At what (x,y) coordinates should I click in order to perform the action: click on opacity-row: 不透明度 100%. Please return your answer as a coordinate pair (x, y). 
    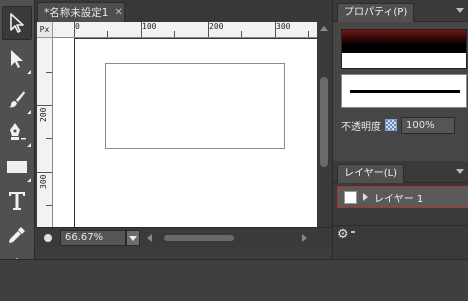
    Looking at the image, I should click on (398, 125).